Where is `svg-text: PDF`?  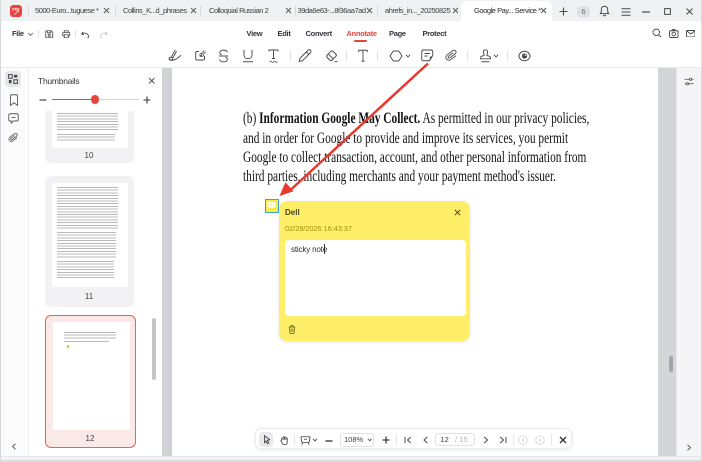
svg-text: PDF is located at coordinates (16, 9).